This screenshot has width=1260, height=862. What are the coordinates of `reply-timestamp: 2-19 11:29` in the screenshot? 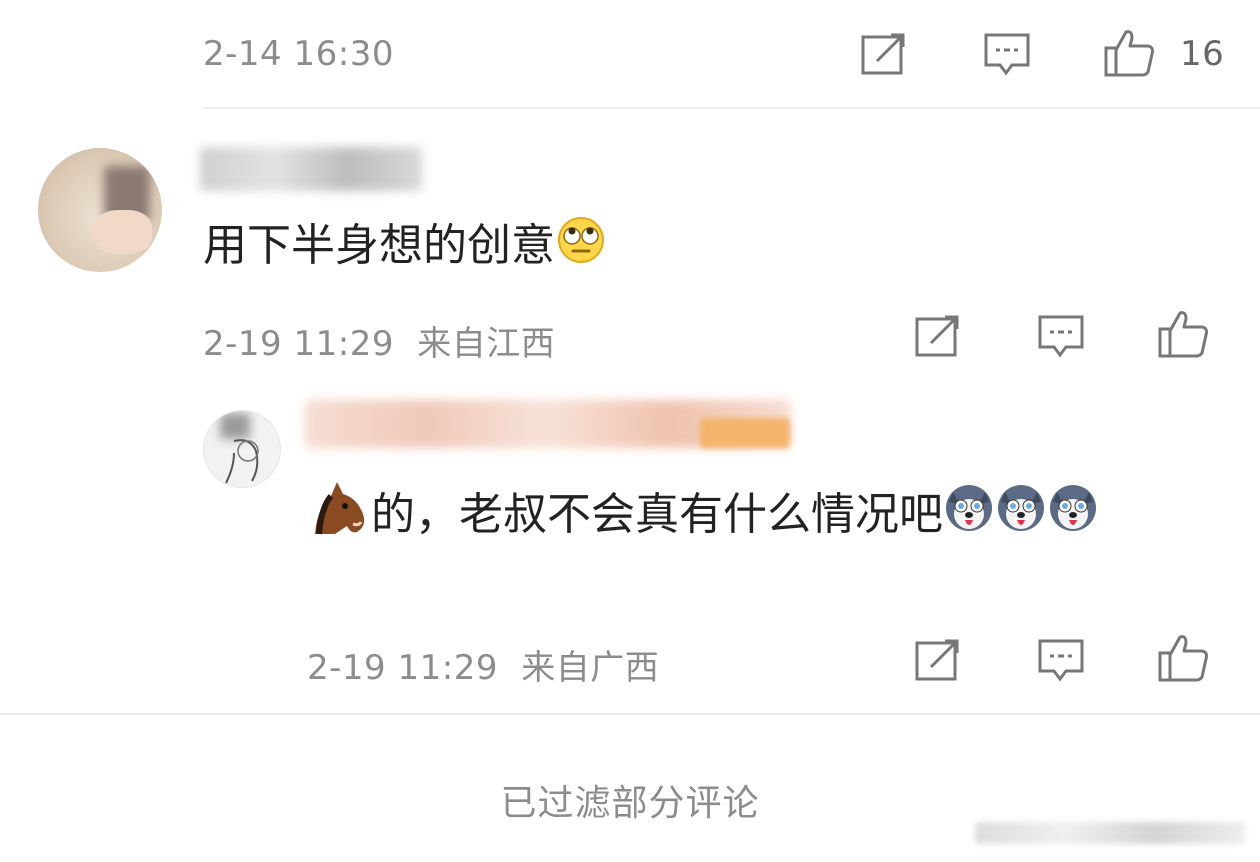 It's located at (402, 668).